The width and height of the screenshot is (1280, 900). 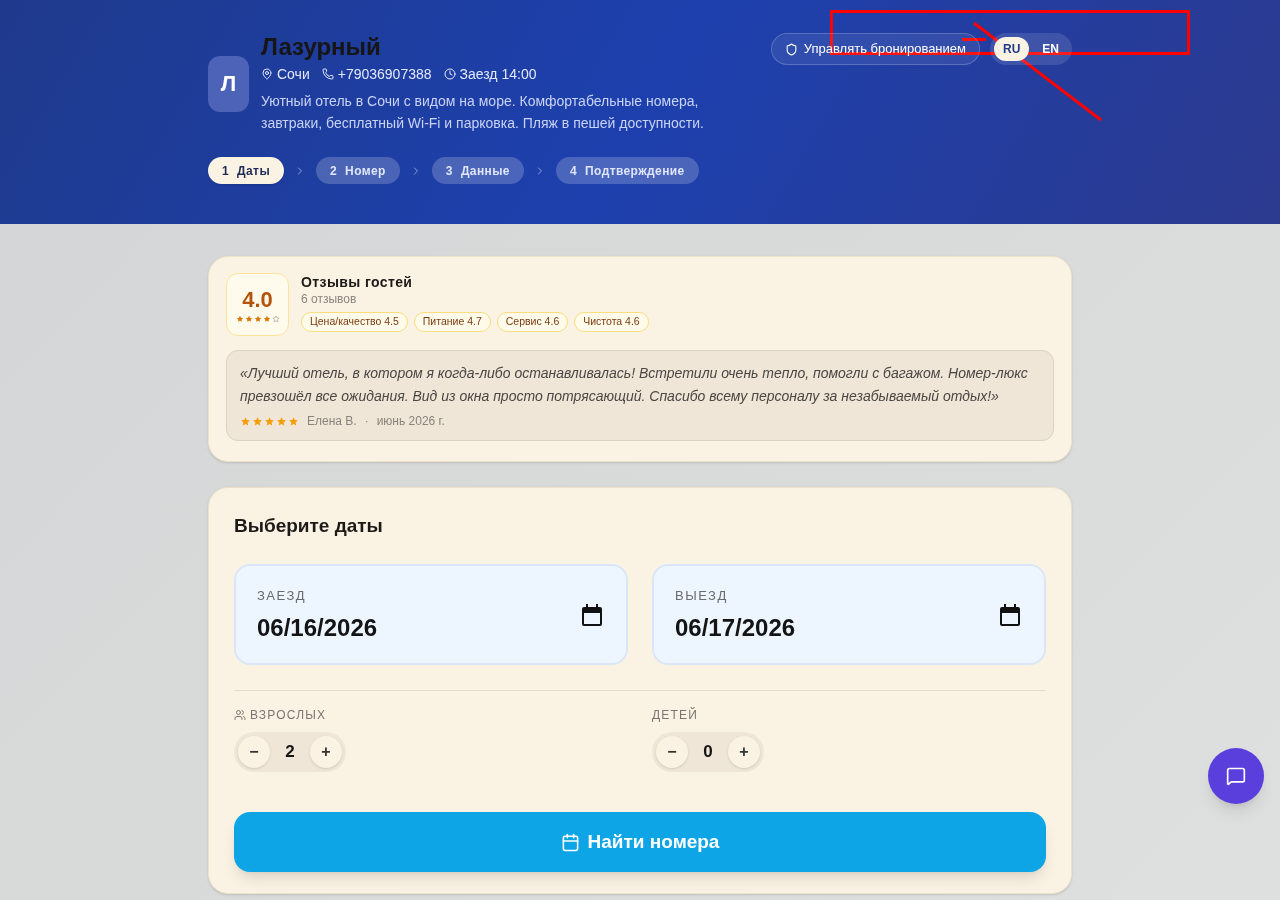 What do you see at coordinates (267, 74) in the screenshot?
I see `location-pin-icon` at bounding box center [267, 74].